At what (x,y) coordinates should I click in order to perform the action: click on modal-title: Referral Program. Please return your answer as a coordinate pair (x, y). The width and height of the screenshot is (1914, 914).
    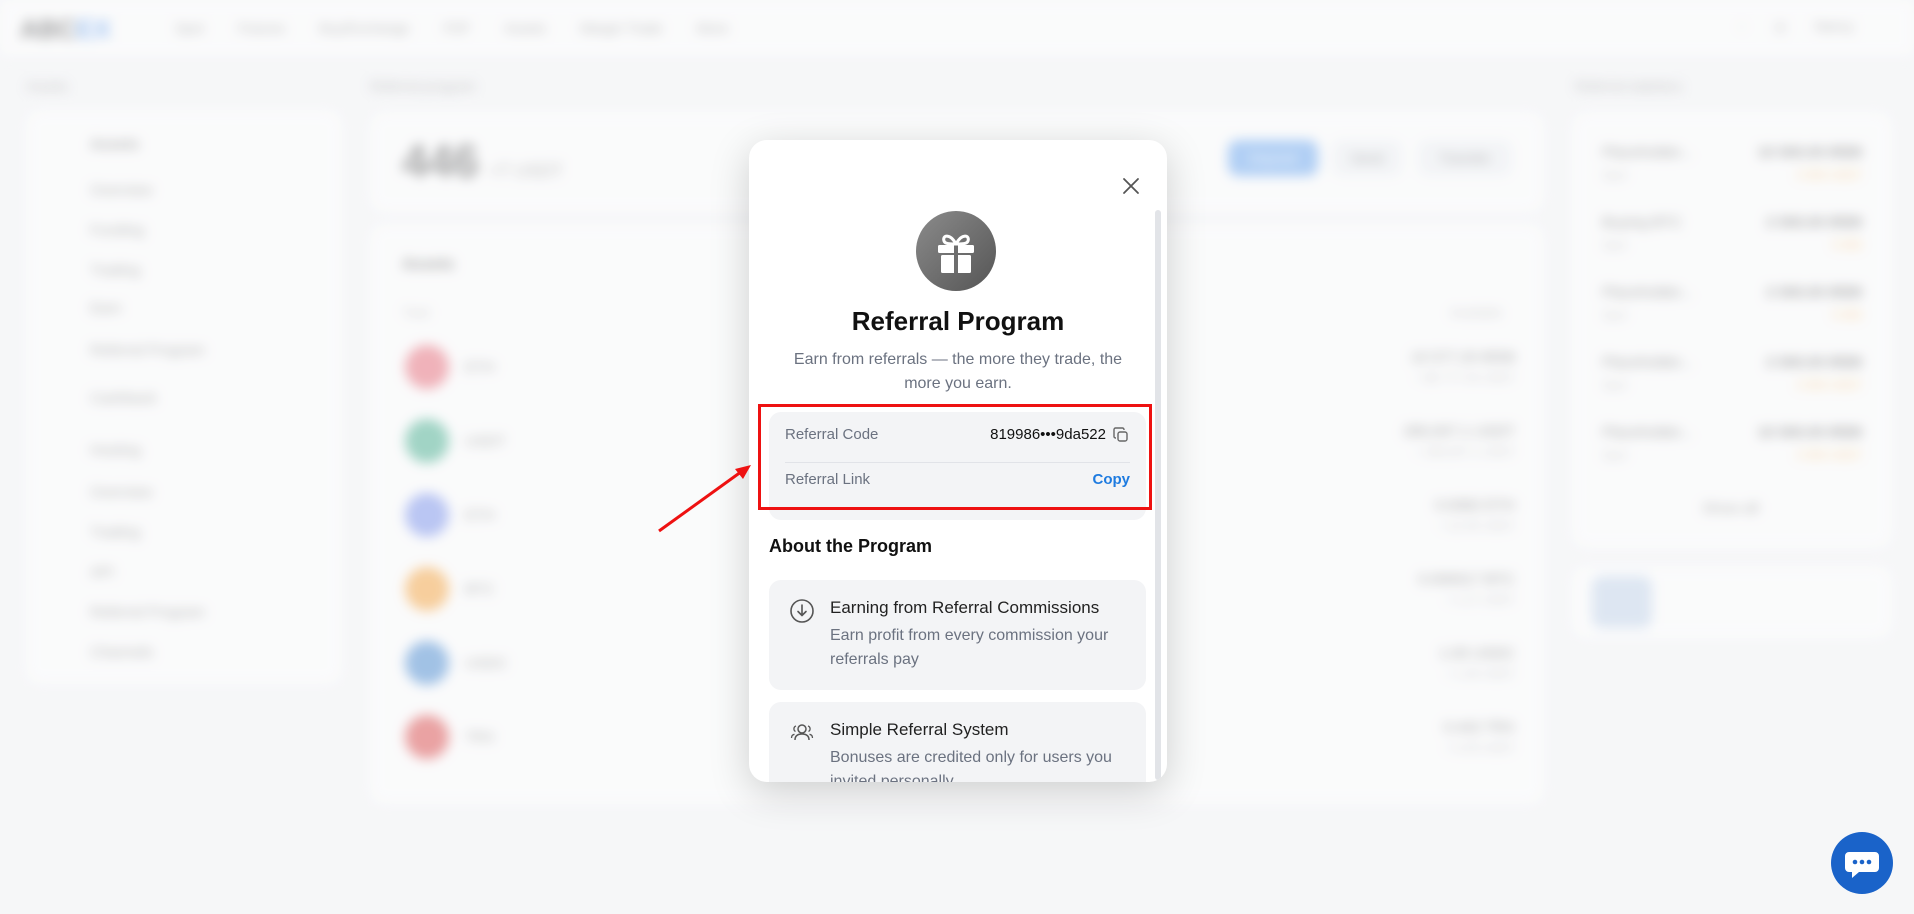
    Looking at the image, I should click on (958, 321).